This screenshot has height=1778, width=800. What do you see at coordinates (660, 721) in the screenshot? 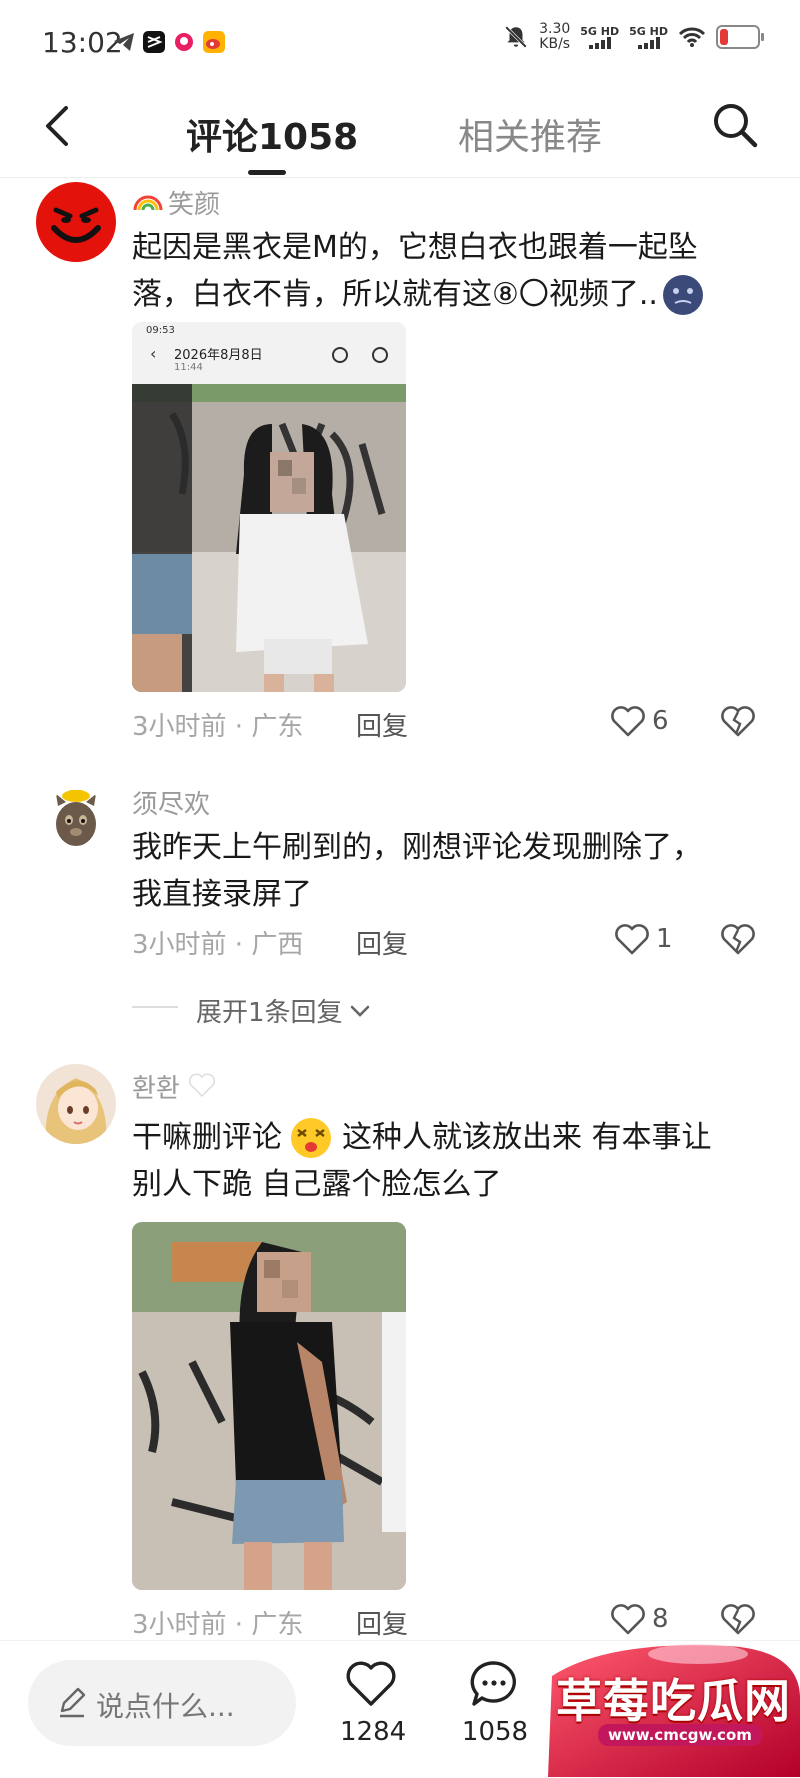
I see `like-count: 6` at bounding box center [660, 721].